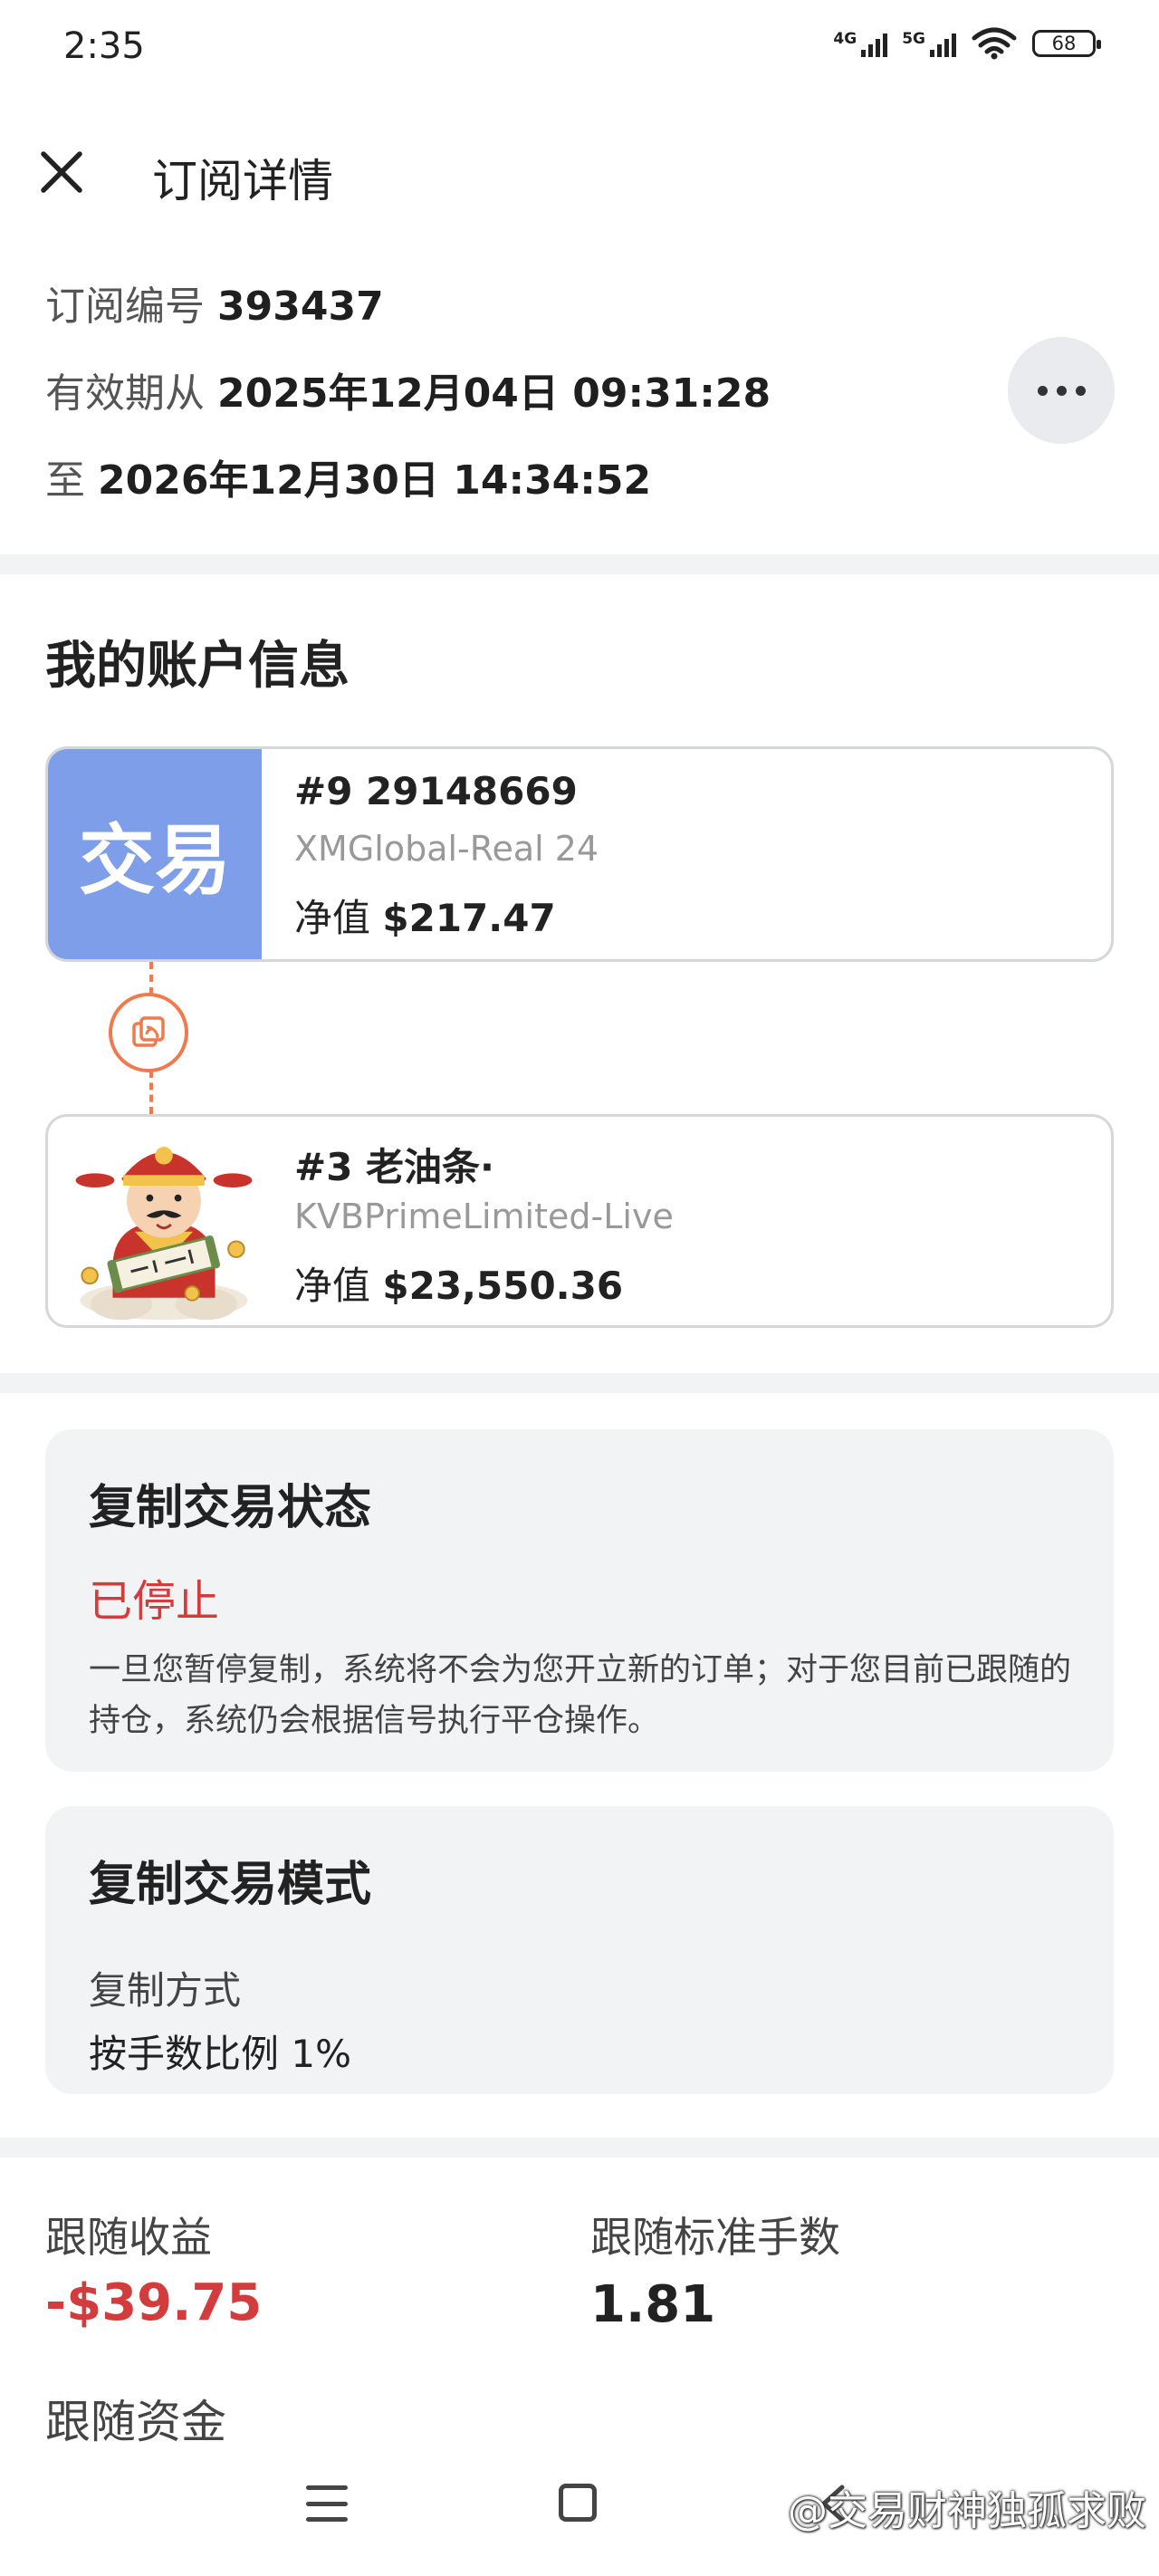  What do you see at coordinates (967, 2511) in the screenshot?
I see `watermark-text: @交易财神独孤求败` at bounding box center [967, 2511].